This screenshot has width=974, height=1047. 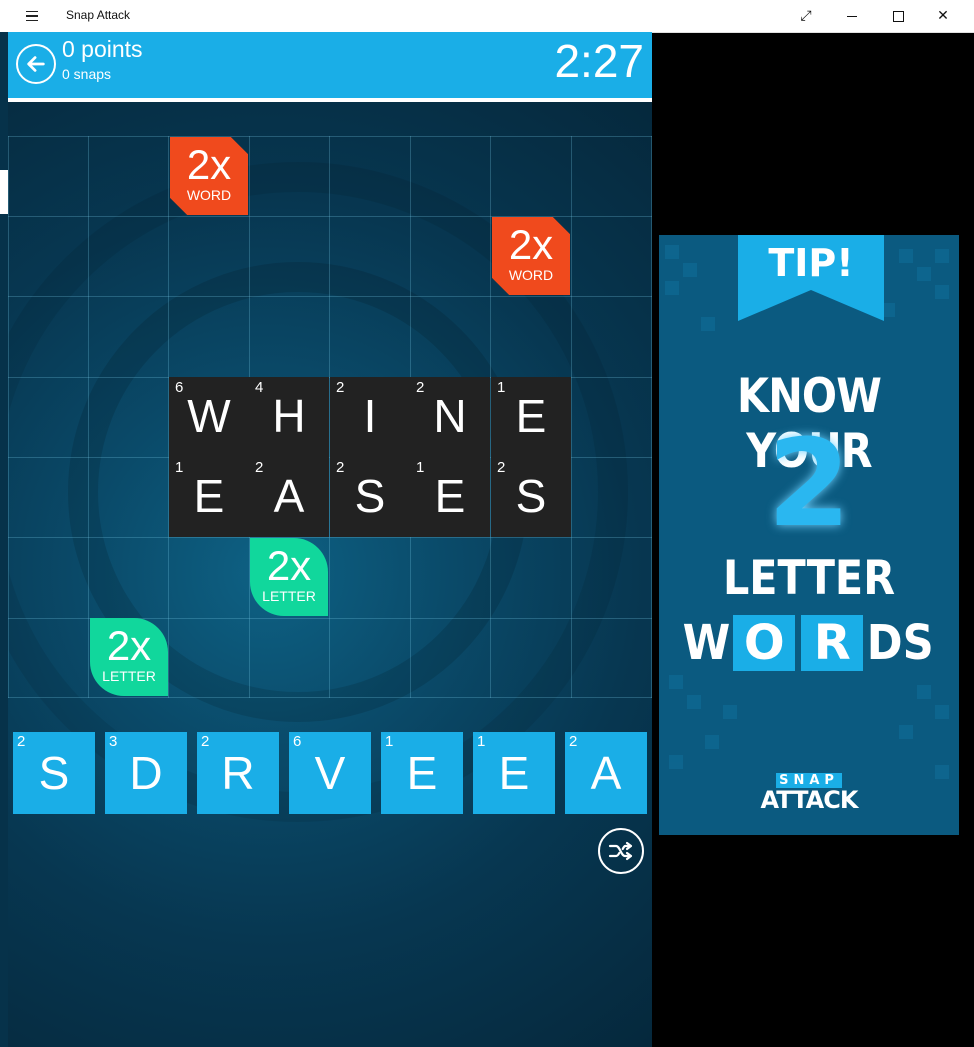 I want to click on game-header: 0 points 0 snaps 2:27, so click(x=330, y=67).